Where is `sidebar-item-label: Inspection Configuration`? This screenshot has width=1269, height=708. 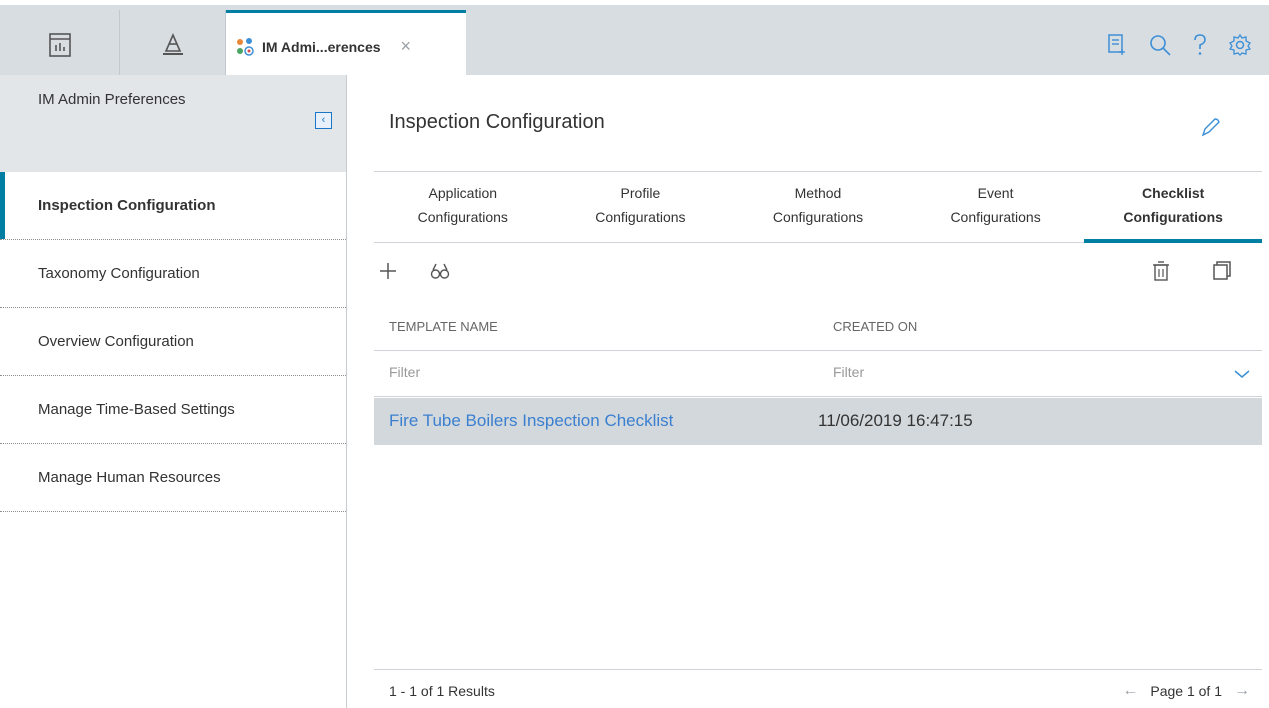 sidebar-item-label: Inspection Configuration is located at coordinates (127, 205).